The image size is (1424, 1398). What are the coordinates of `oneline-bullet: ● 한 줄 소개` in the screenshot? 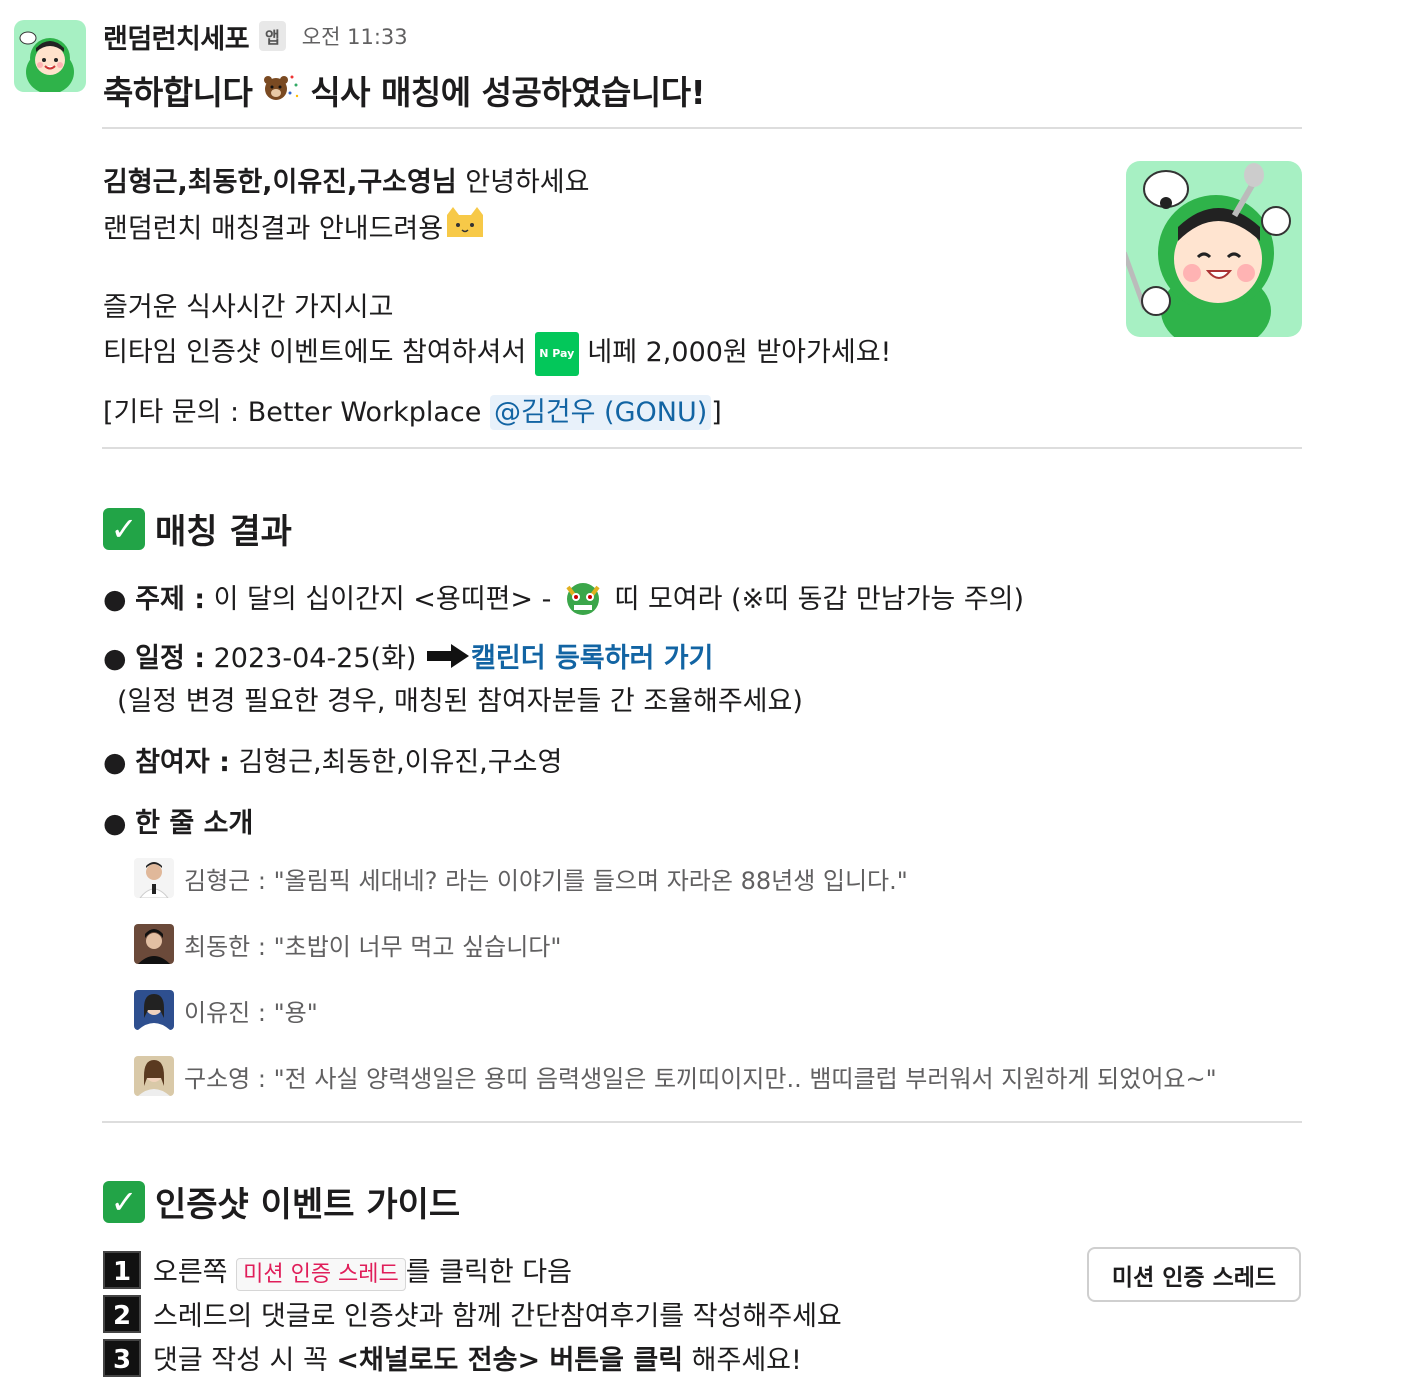 It's located at (178, 823).